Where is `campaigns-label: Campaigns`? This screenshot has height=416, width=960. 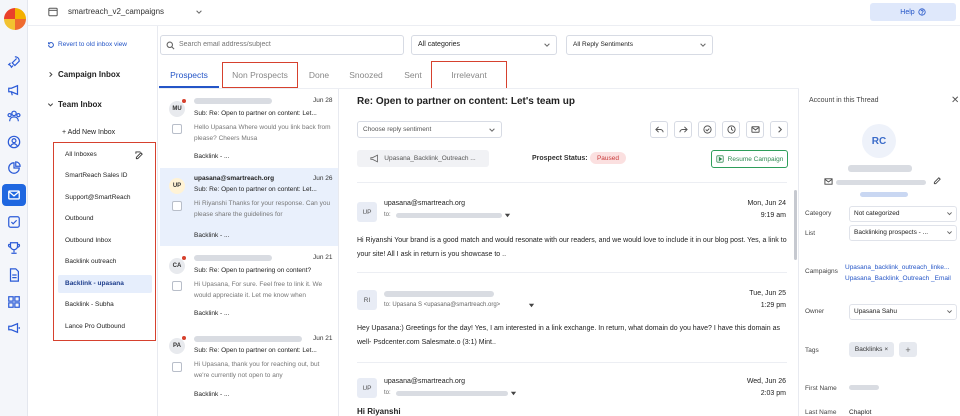 campaigns-label: Campaigns is located at coordinates (821, 271).